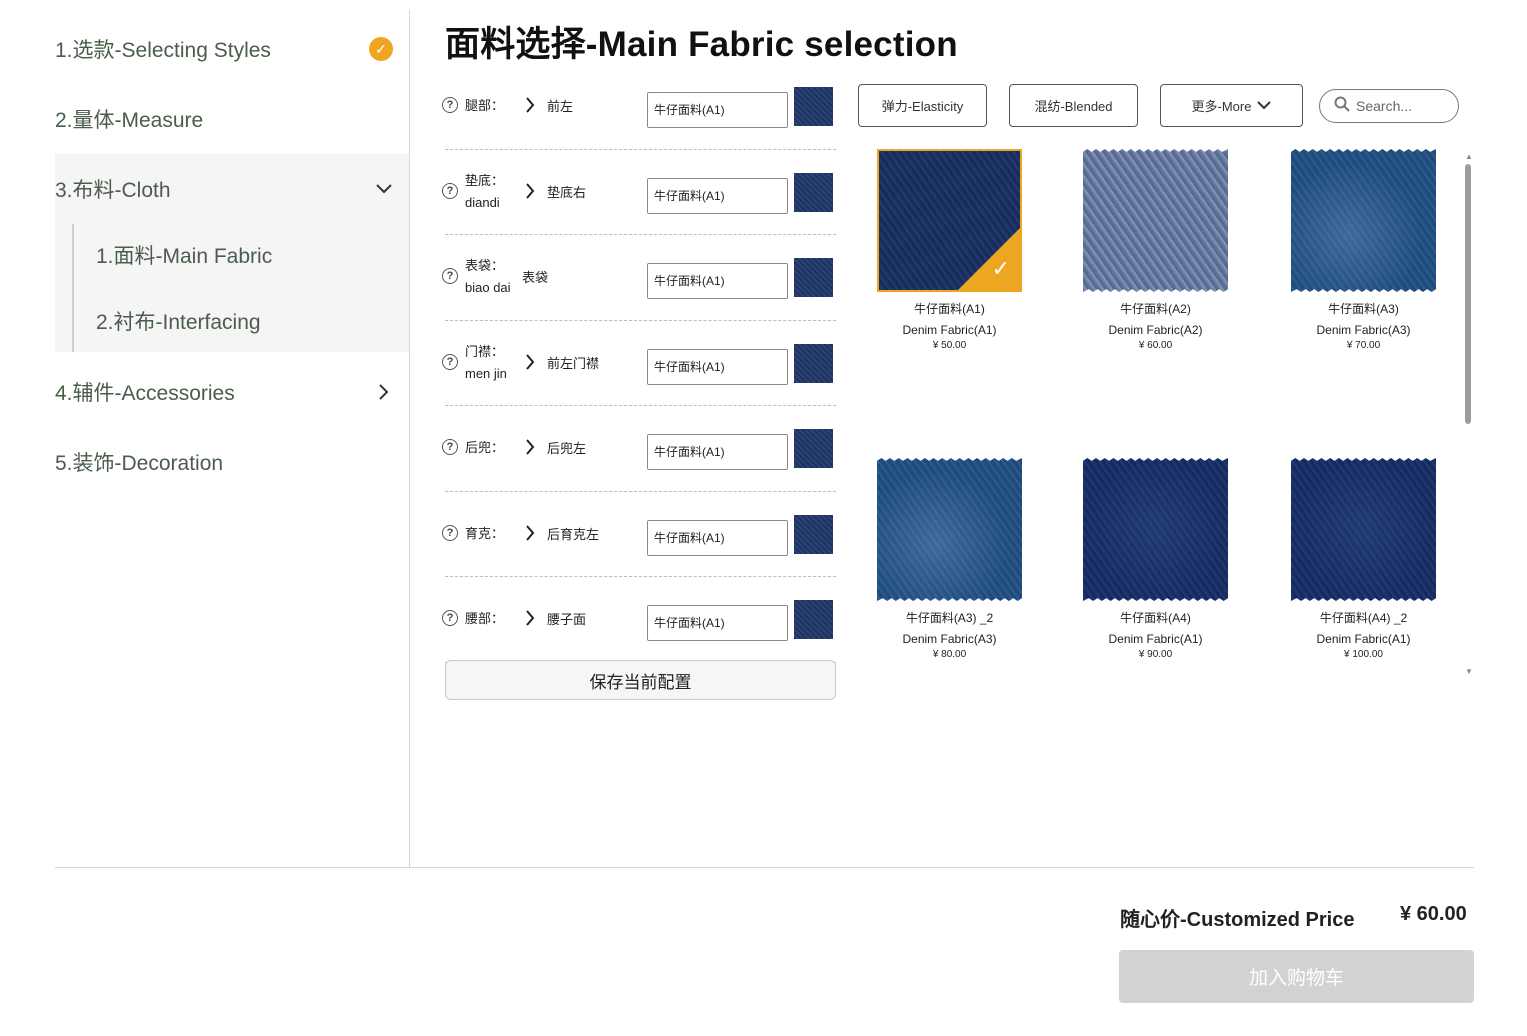  Describe the element at coordinates (567, 192) in the screenshot. I see `part-sub-name: 垫底右` at that location.